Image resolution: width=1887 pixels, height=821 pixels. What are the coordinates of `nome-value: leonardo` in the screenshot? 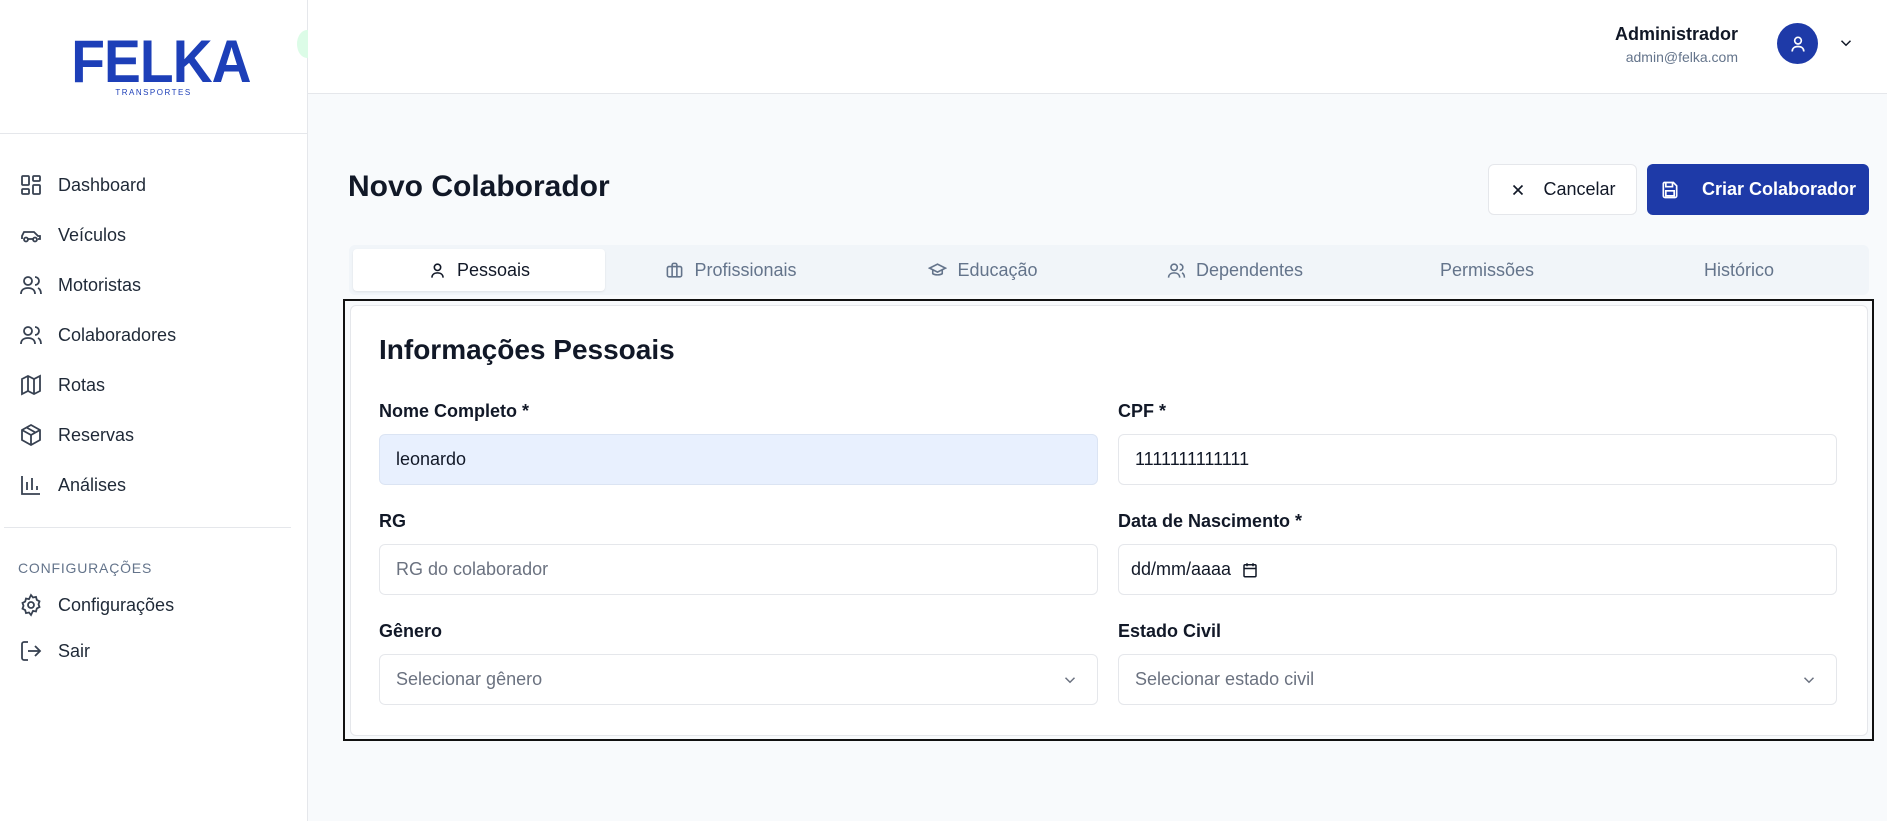 It's located at (431, 459).